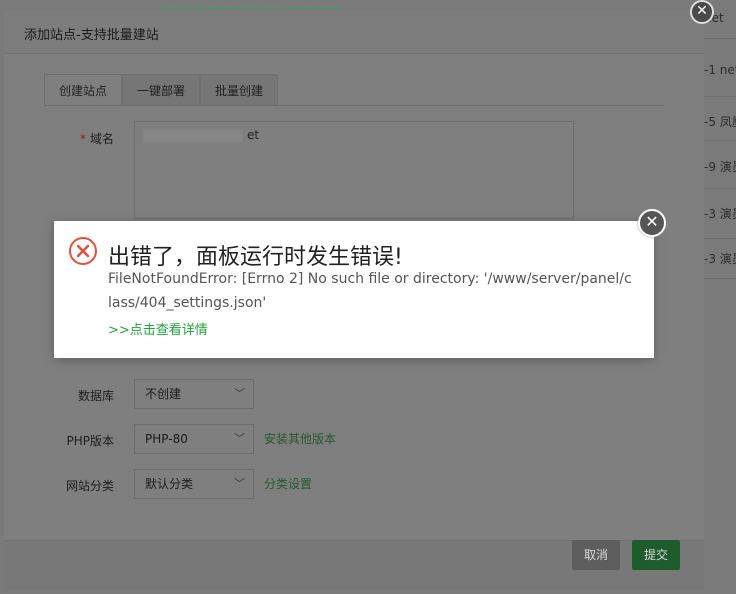 The height and width of the screenshot is (594, 736). What do you see at coordinates (83, 251) in the screenshot?
I see `error-circle-icon` at bounding box center [83, 251].